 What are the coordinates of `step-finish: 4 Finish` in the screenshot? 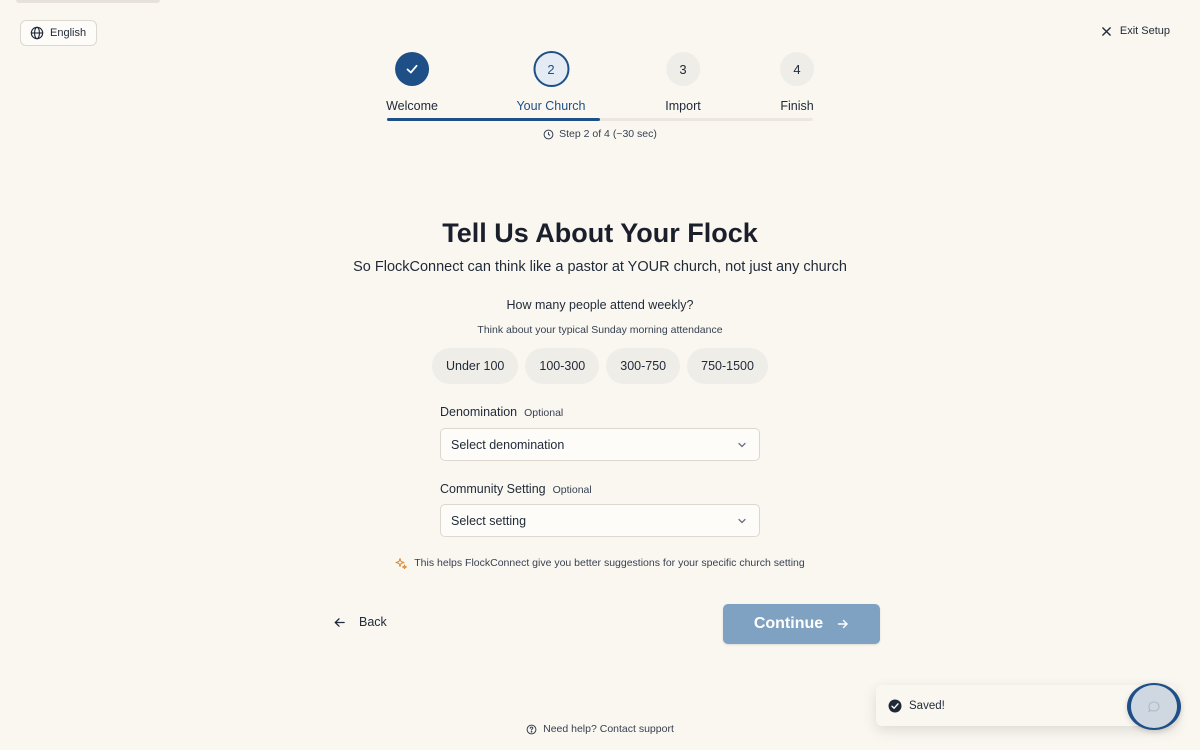 It's located at (797, 82).